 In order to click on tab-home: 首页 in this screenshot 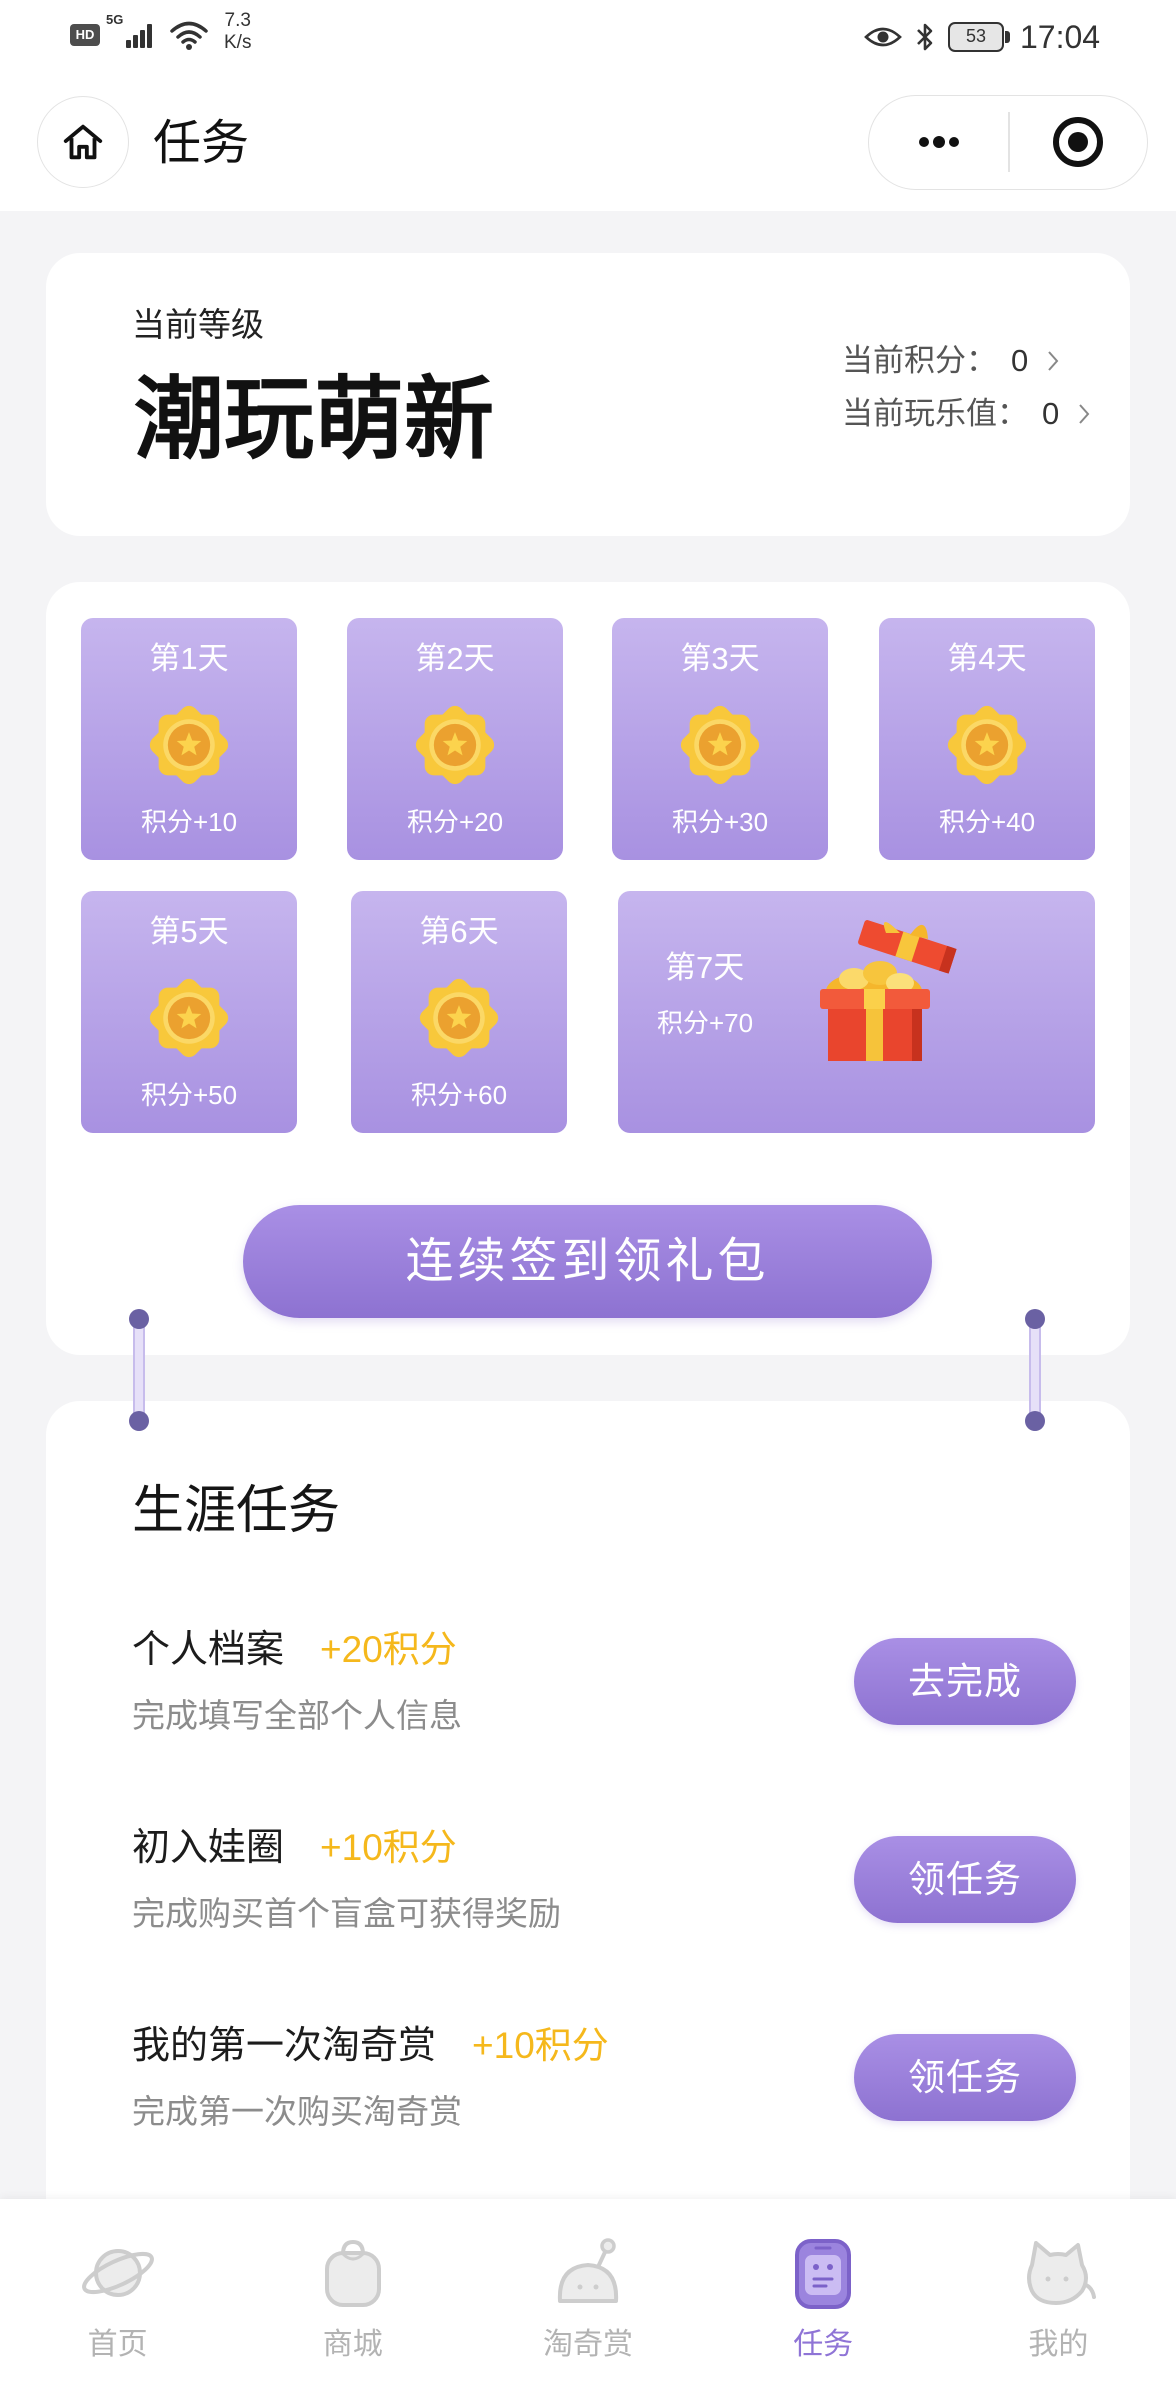, I will do `click(117, 2299)`.